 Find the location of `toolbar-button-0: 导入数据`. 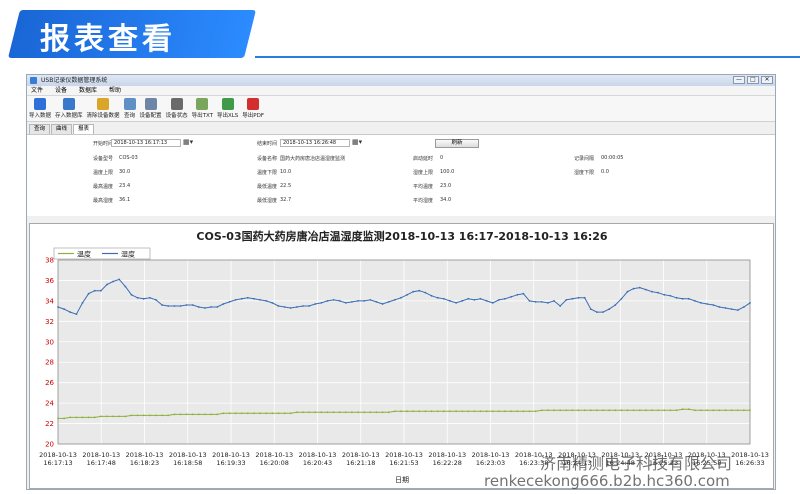

toolbar-button-0: 导入数据 is located at coordinates (40, 107).